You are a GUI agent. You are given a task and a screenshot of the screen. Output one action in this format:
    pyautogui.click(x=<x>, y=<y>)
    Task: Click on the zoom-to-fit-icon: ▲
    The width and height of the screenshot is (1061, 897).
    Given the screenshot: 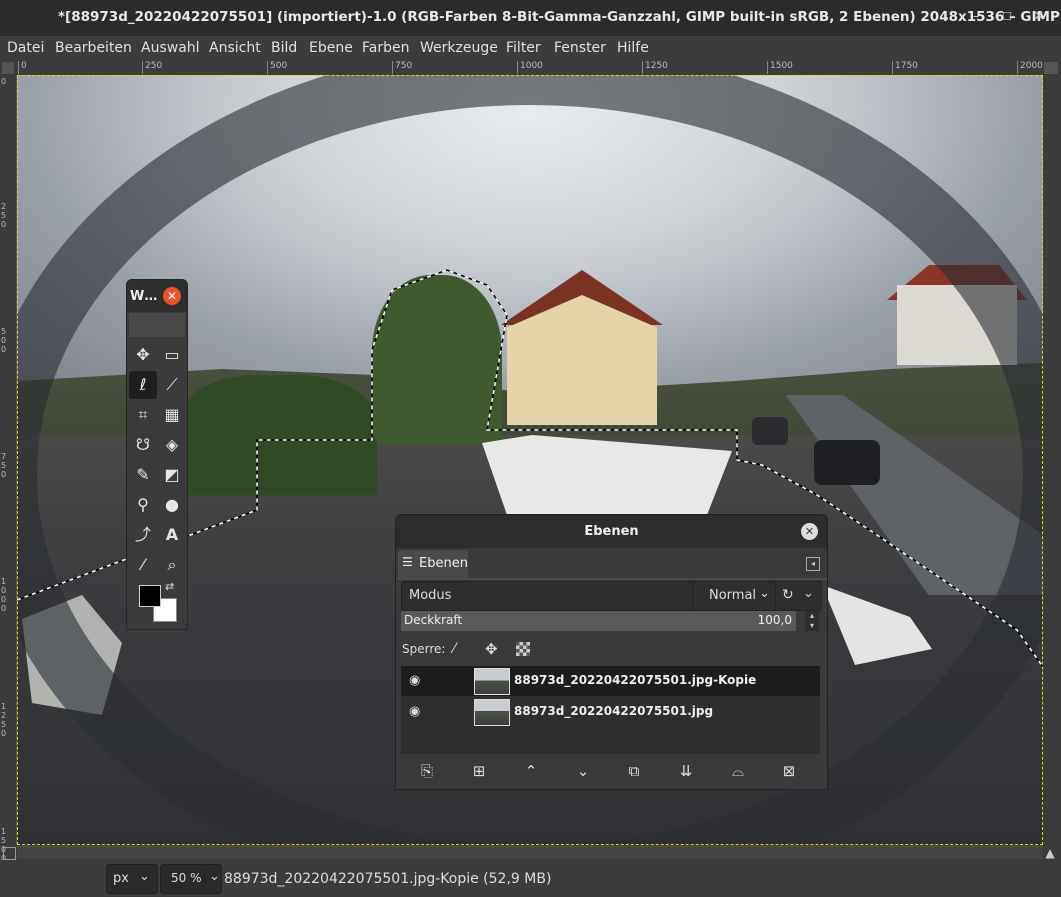 What is the action you would take?
    pyautogui.click(x=1050, y=853)
    